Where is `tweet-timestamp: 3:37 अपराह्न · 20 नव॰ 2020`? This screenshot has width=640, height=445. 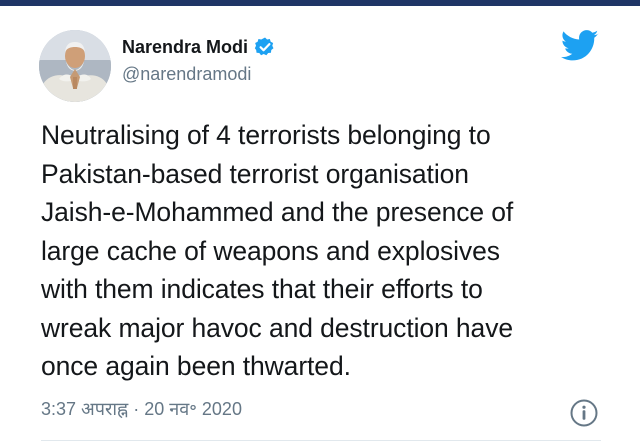 tweet-timestamp: 3:37 अपराह्न · 20 नव॰ 2020 is located at coordinates (141, 409).